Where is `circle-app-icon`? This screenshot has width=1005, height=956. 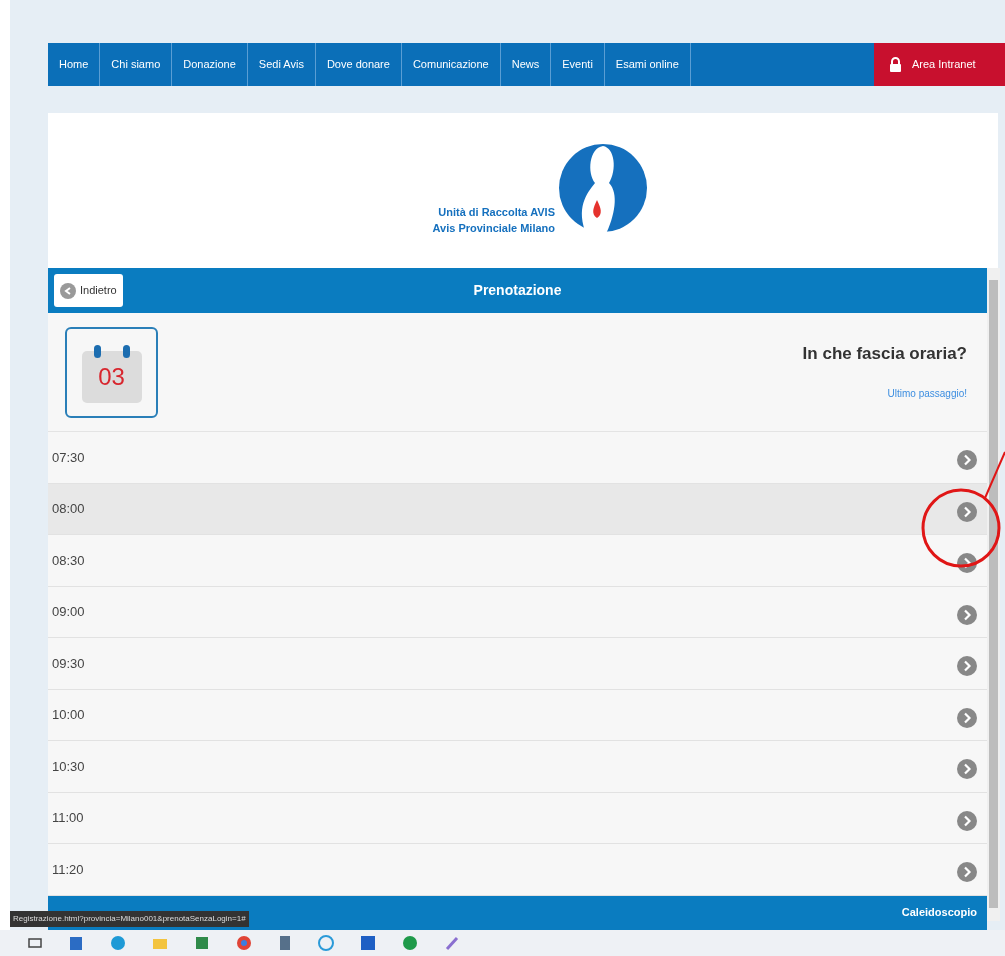 circle-app-icon is located at coordinates (410, 943).